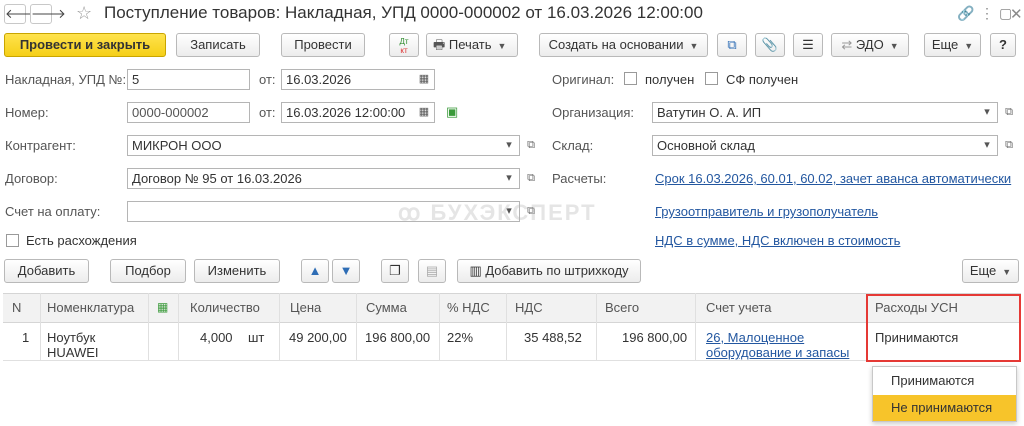  What do you see at coordinates (188, 79) in the screenshot?
I see `invoice-number-input: 5` at bounding box center [188, 79].